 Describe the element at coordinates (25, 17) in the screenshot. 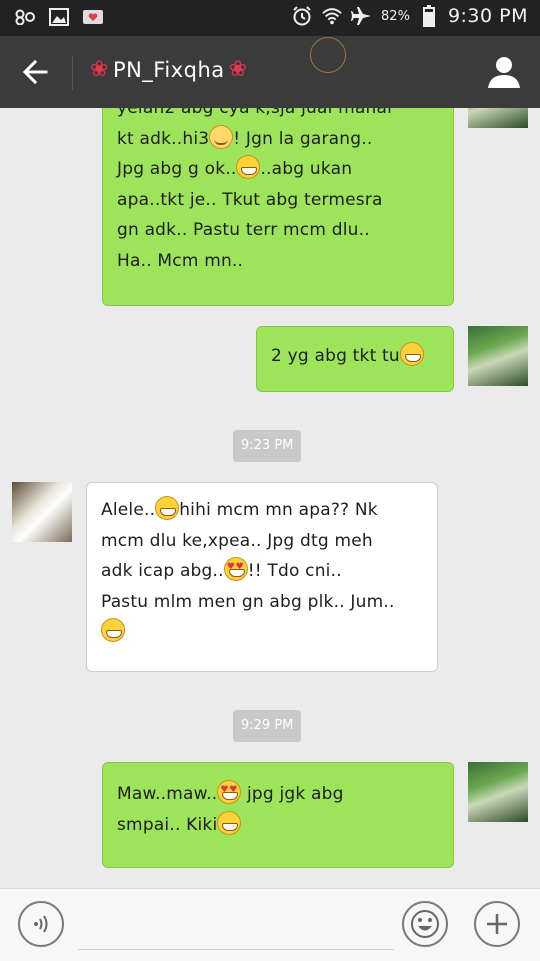

I see `infinity-icon` at that location.